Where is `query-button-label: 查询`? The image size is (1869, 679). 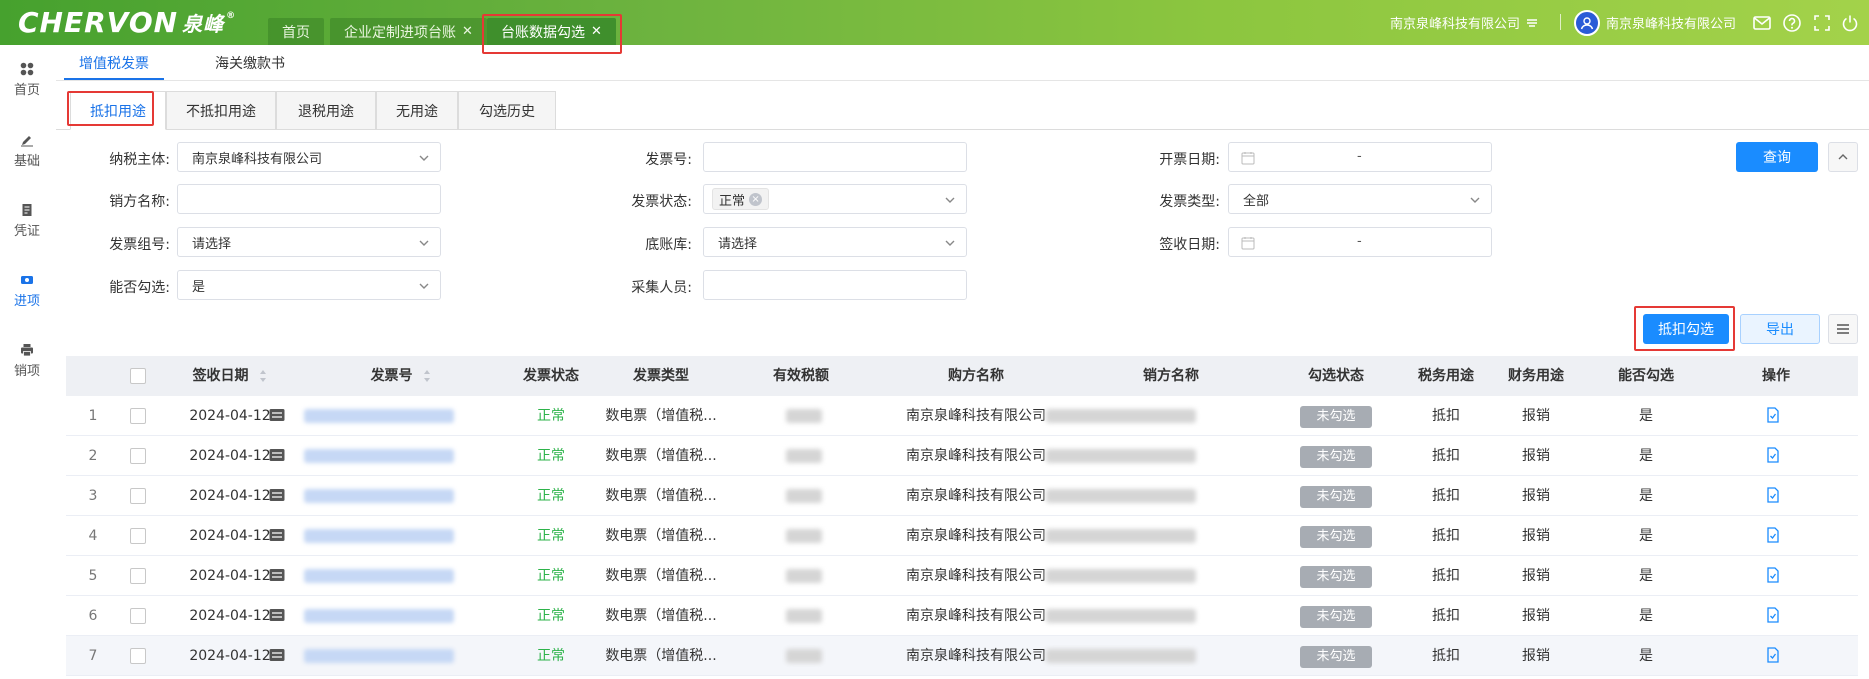 query-button-label: 查询 is located at coordinates (1777, 158).